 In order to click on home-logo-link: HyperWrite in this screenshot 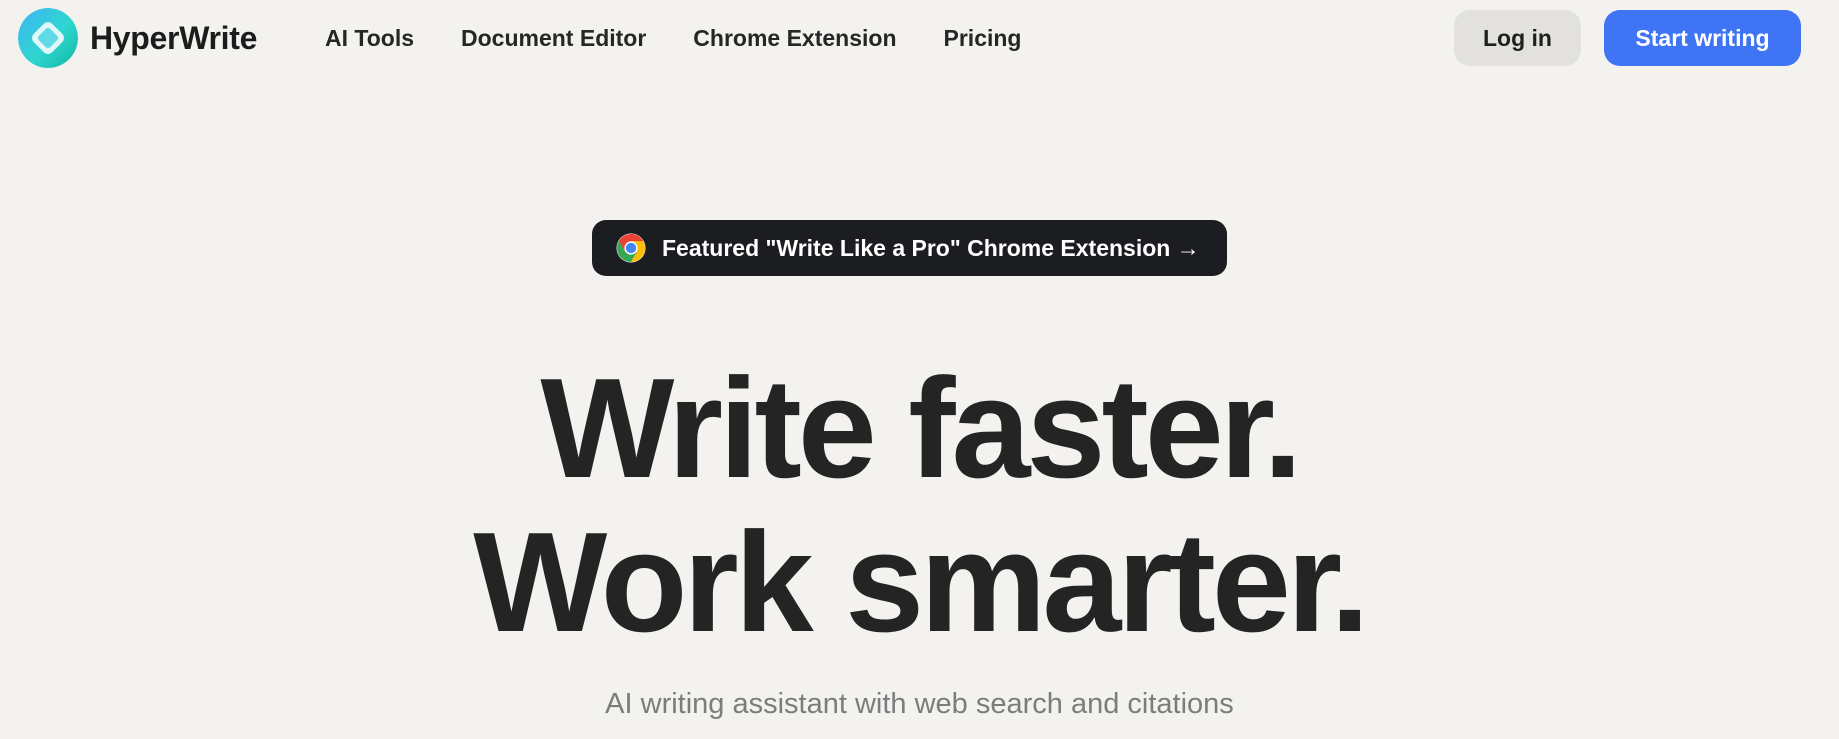, I will do `click(137, 38)`.